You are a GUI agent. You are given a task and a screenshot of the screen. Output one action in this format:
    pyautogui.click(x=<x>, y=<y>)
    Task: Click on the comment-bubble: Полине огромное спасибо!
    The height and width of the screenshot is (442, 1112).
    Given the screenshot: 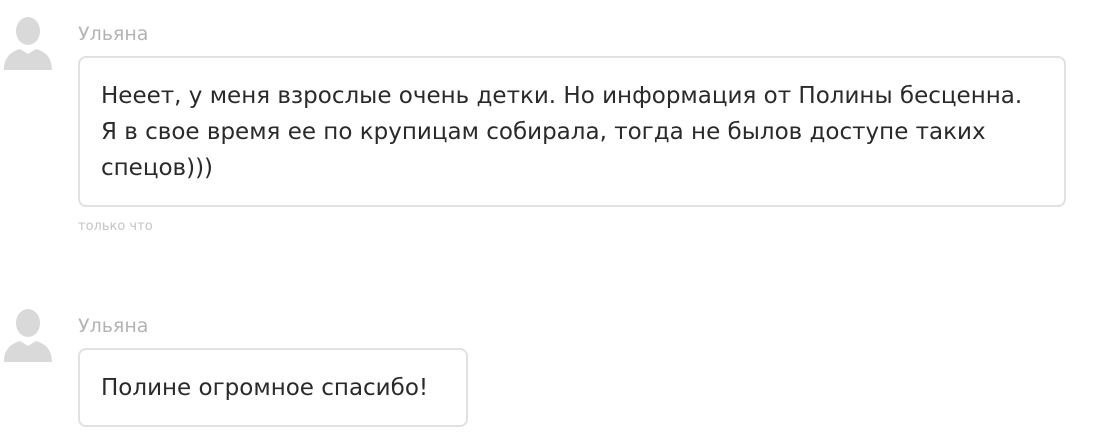 What is the action you would take?
    pyautogui.click(x=273, y=387)
    